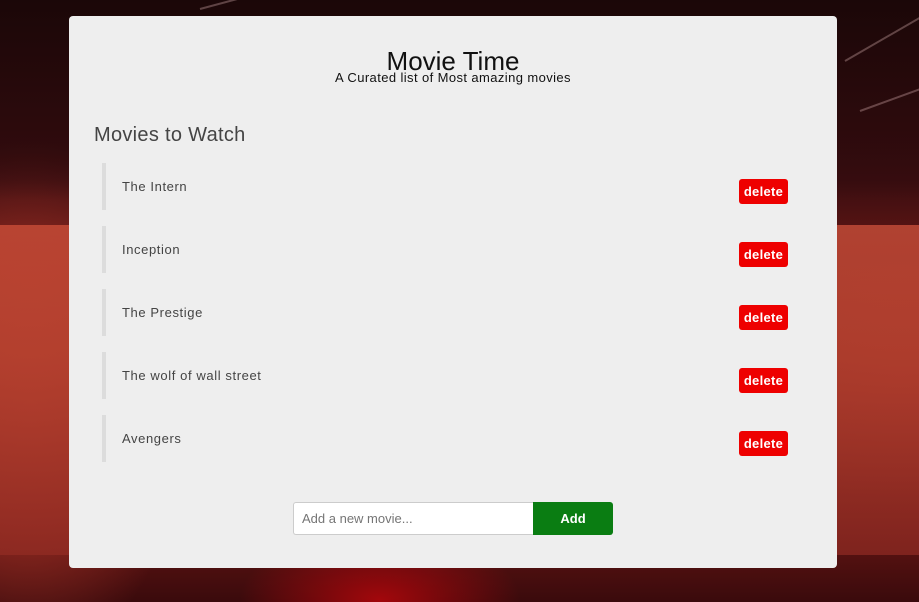 This screenshot has width=919, height=602. Describe the element at coordinates (151, 249) in the screenshot. I see `movie-title: Inception` at that location.